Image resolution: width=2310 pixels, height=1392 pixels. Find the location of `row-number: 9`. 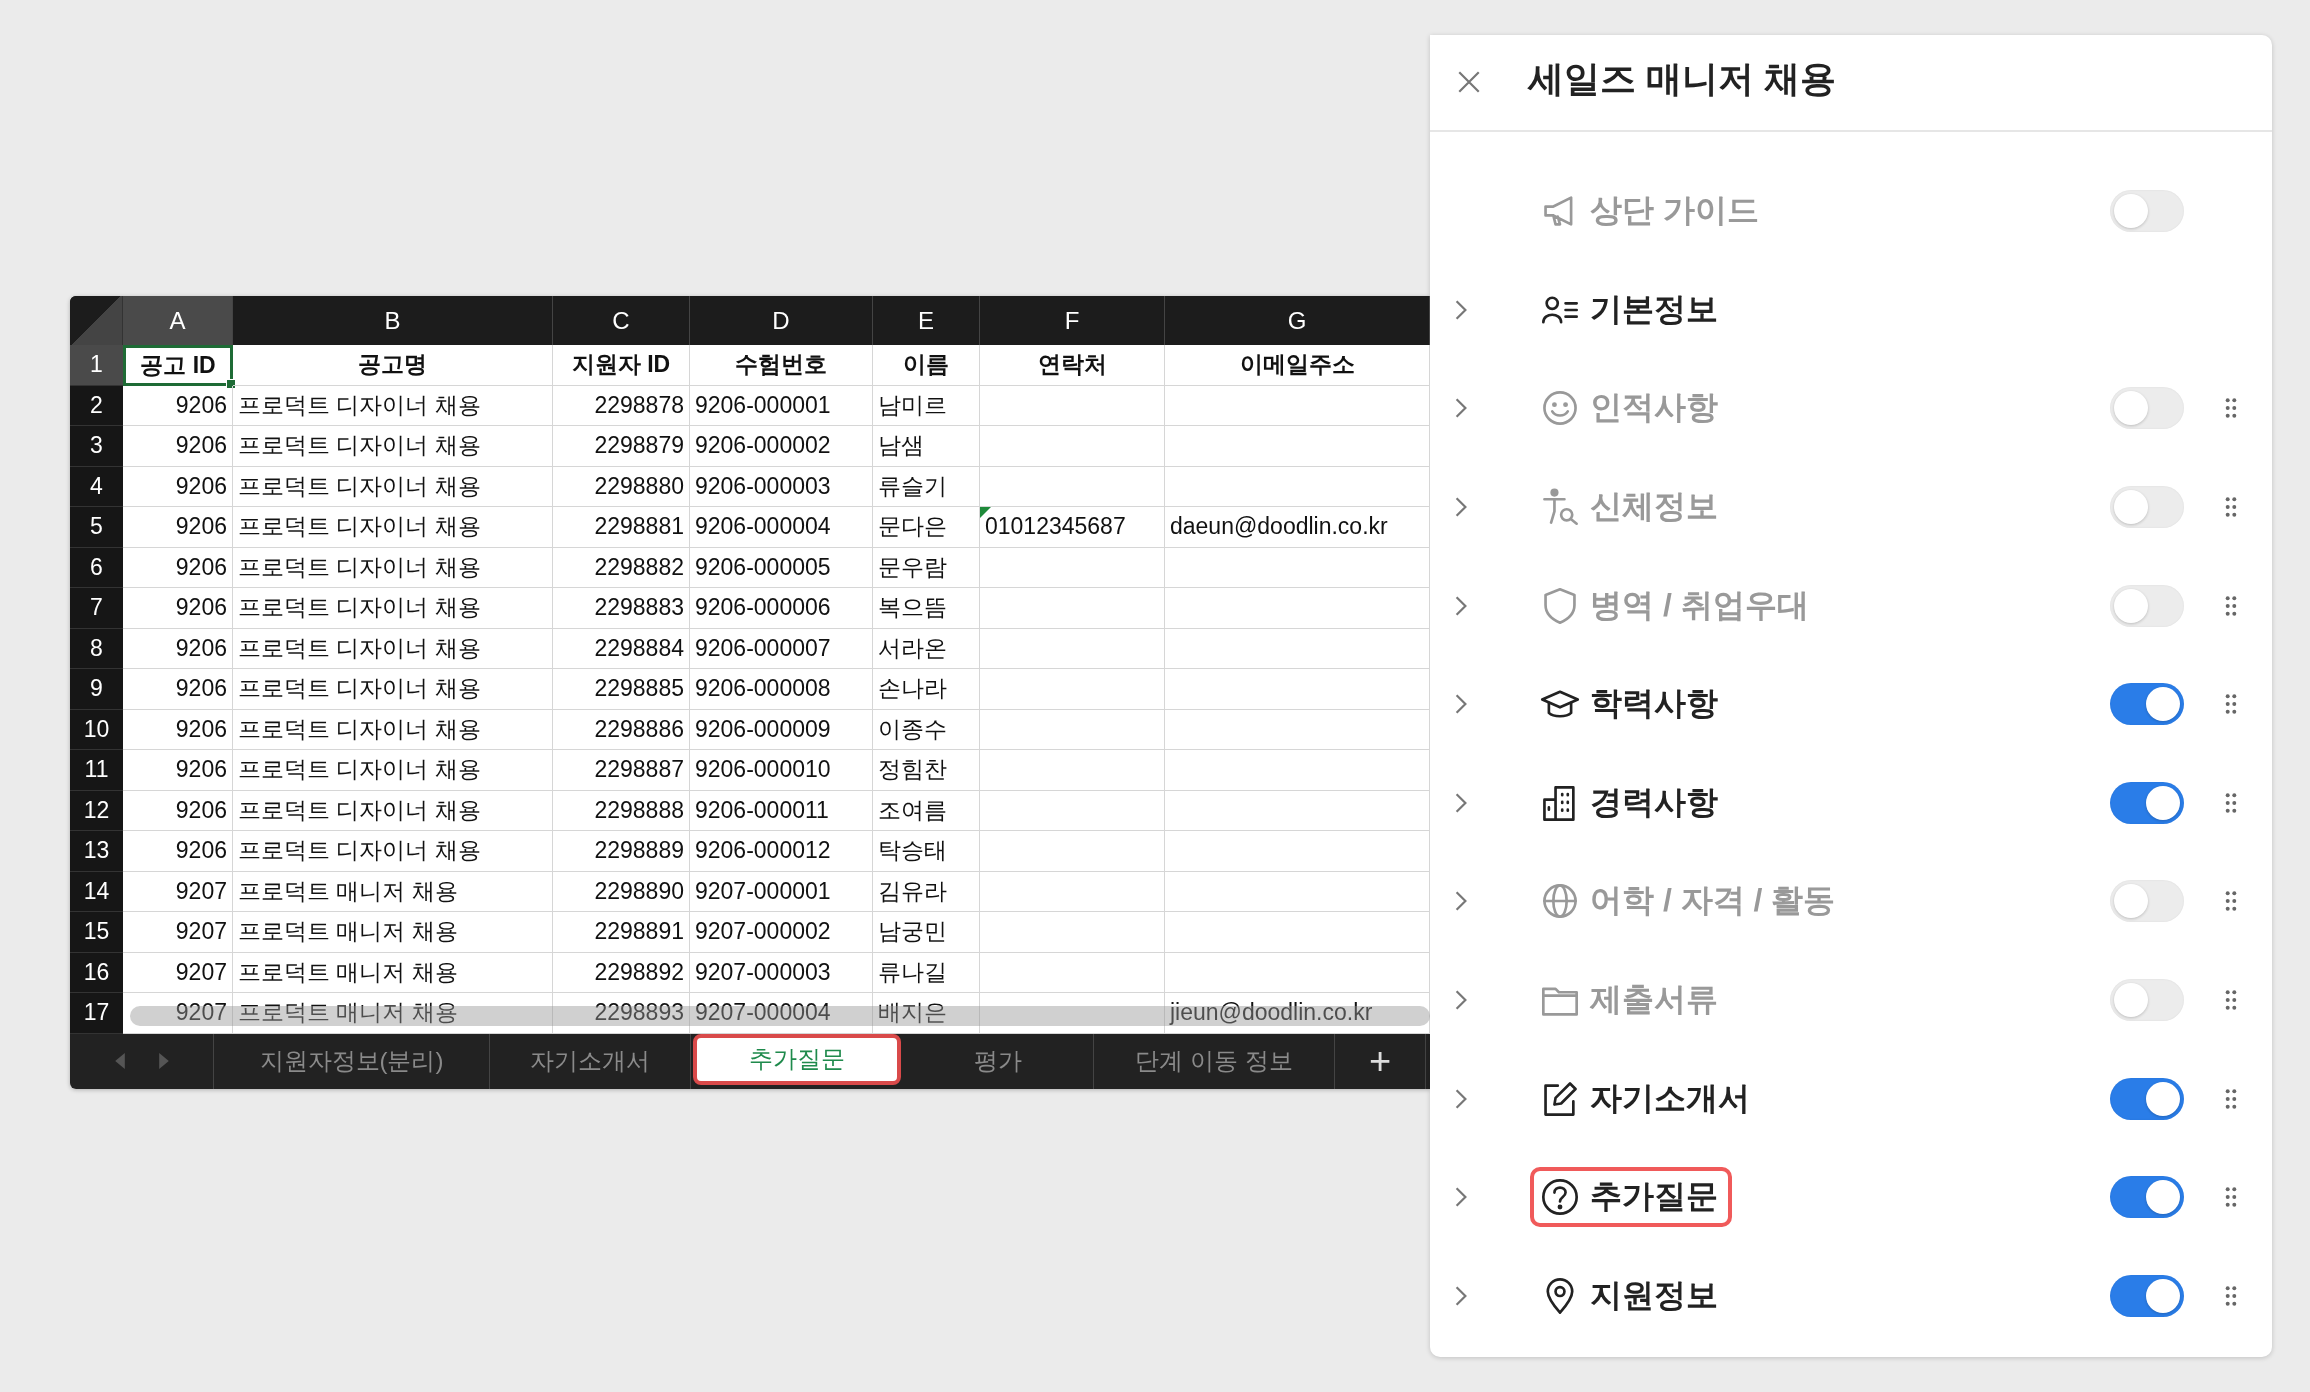

row-number: 9 is located at coordinates (96, 689).